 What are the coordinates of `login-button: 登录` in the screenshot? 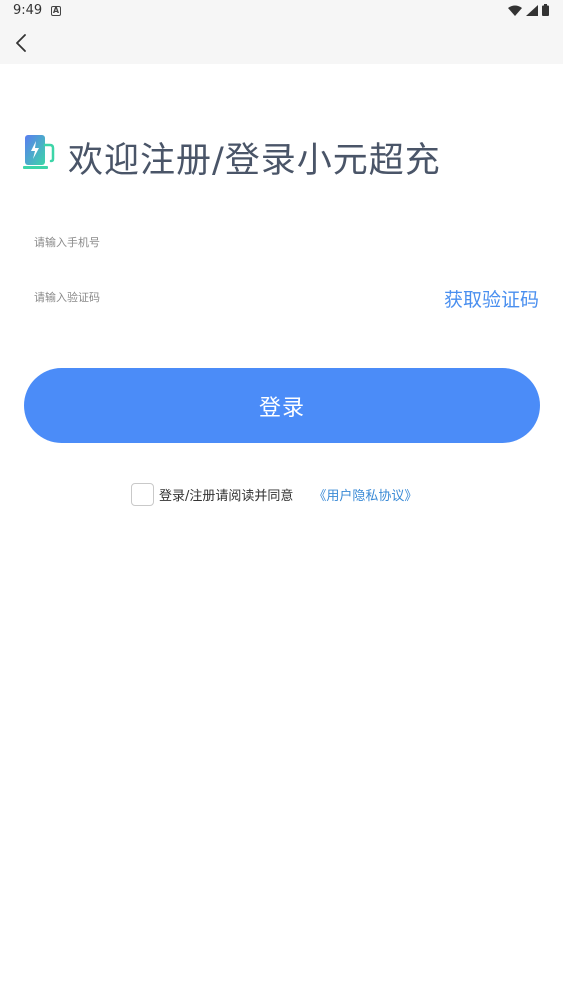 It's located at (282, 405).